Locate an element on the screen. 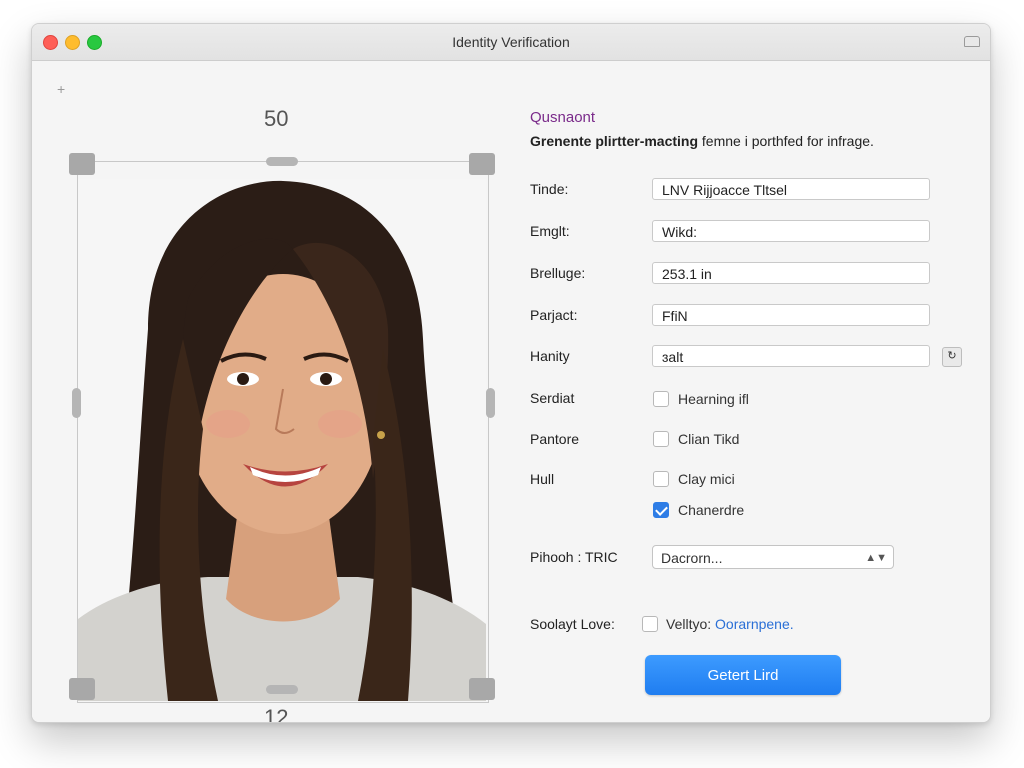  bottom-label: Soolayt Love: is located at coordinates (572, 624).